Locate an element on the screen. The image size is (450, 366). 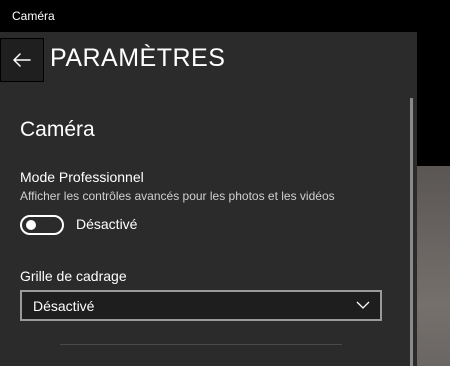
framing-grid-label: Grille de cadrage is located at coordinates (73, 276).